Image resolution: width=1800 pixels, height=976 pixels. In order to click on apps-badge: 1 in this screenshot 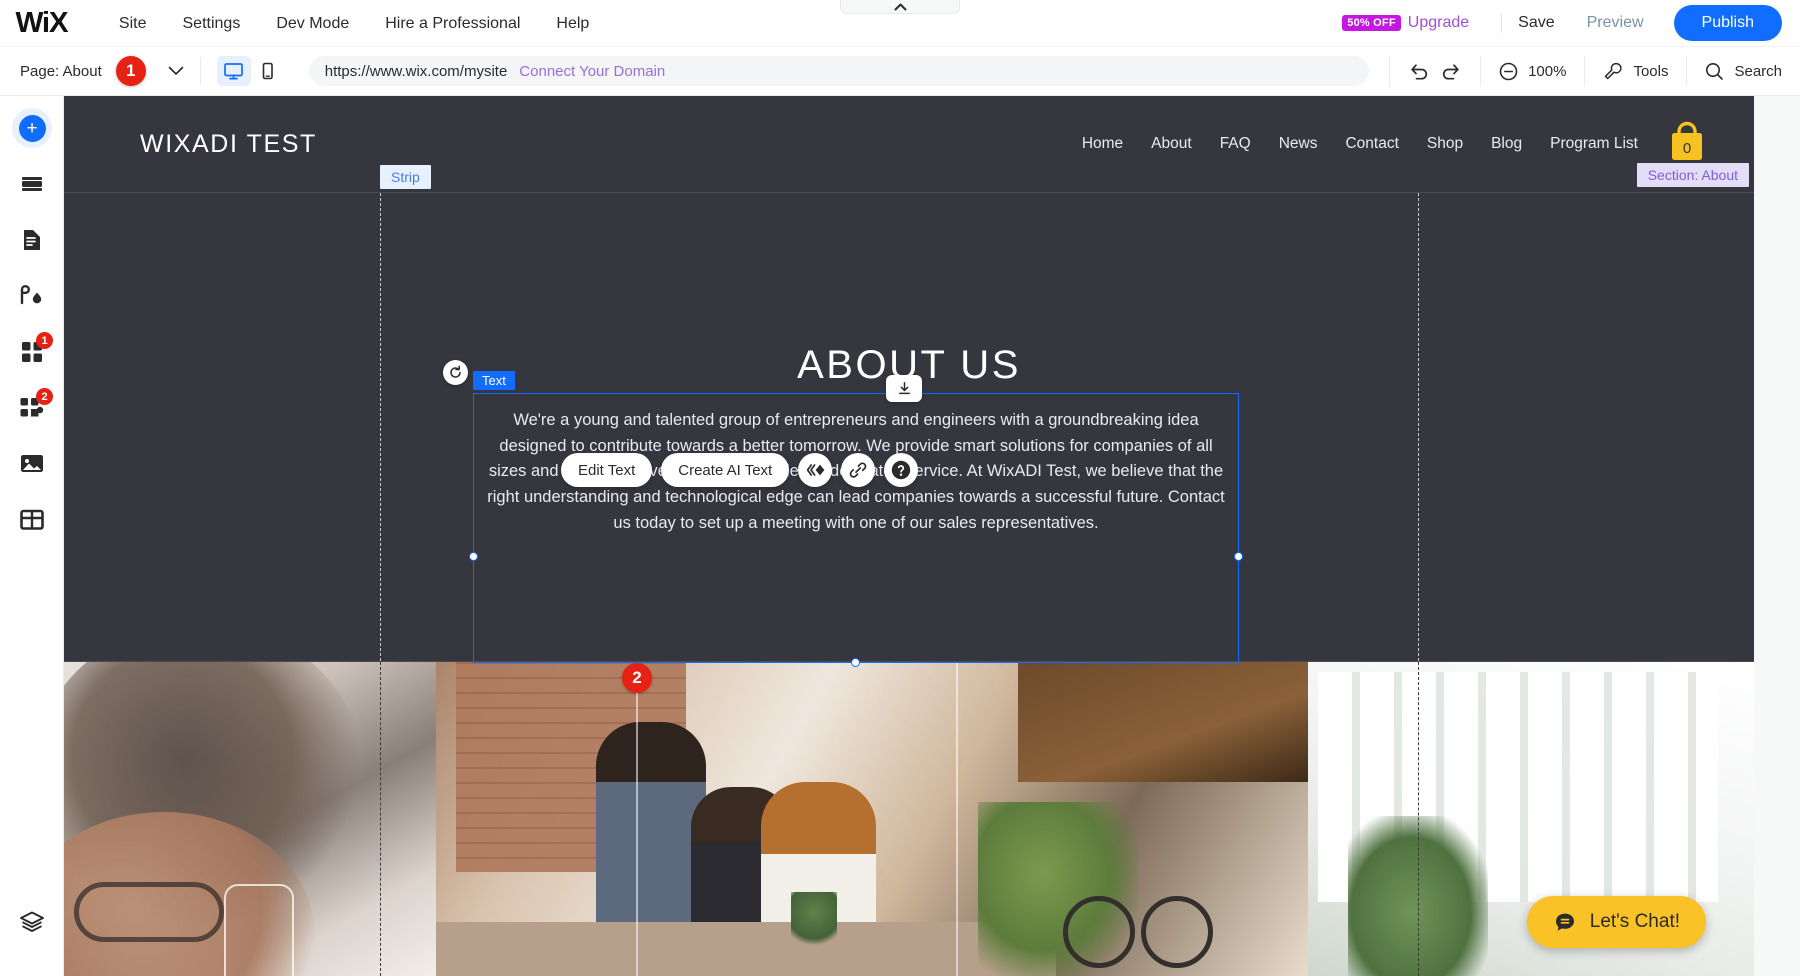, I will do `click(44, 340)`.